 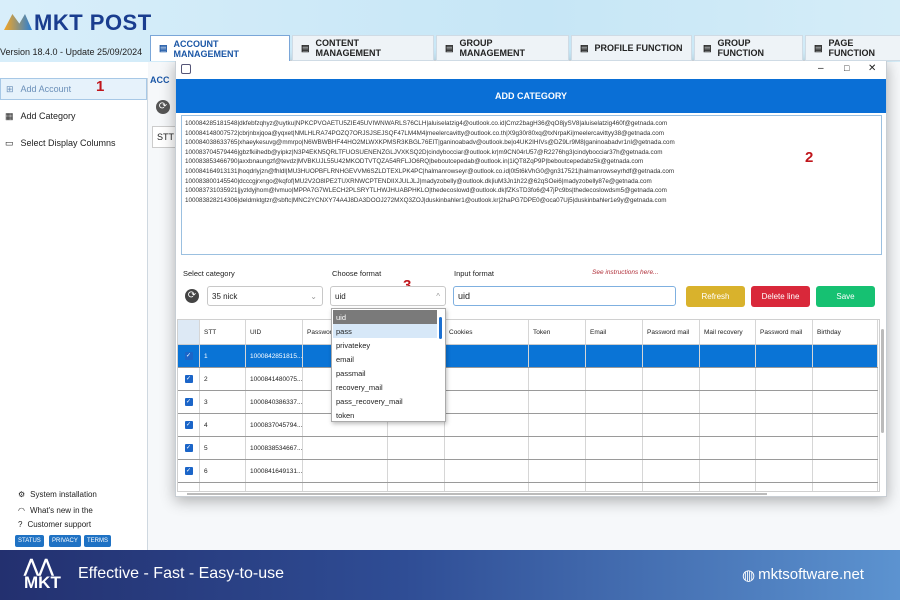 What do you see at coordinates (73, 143) in the screenshot?
I see `sidebar-item-select-columns: ▭ Select Display Columns` at bounding box center [73, 143].